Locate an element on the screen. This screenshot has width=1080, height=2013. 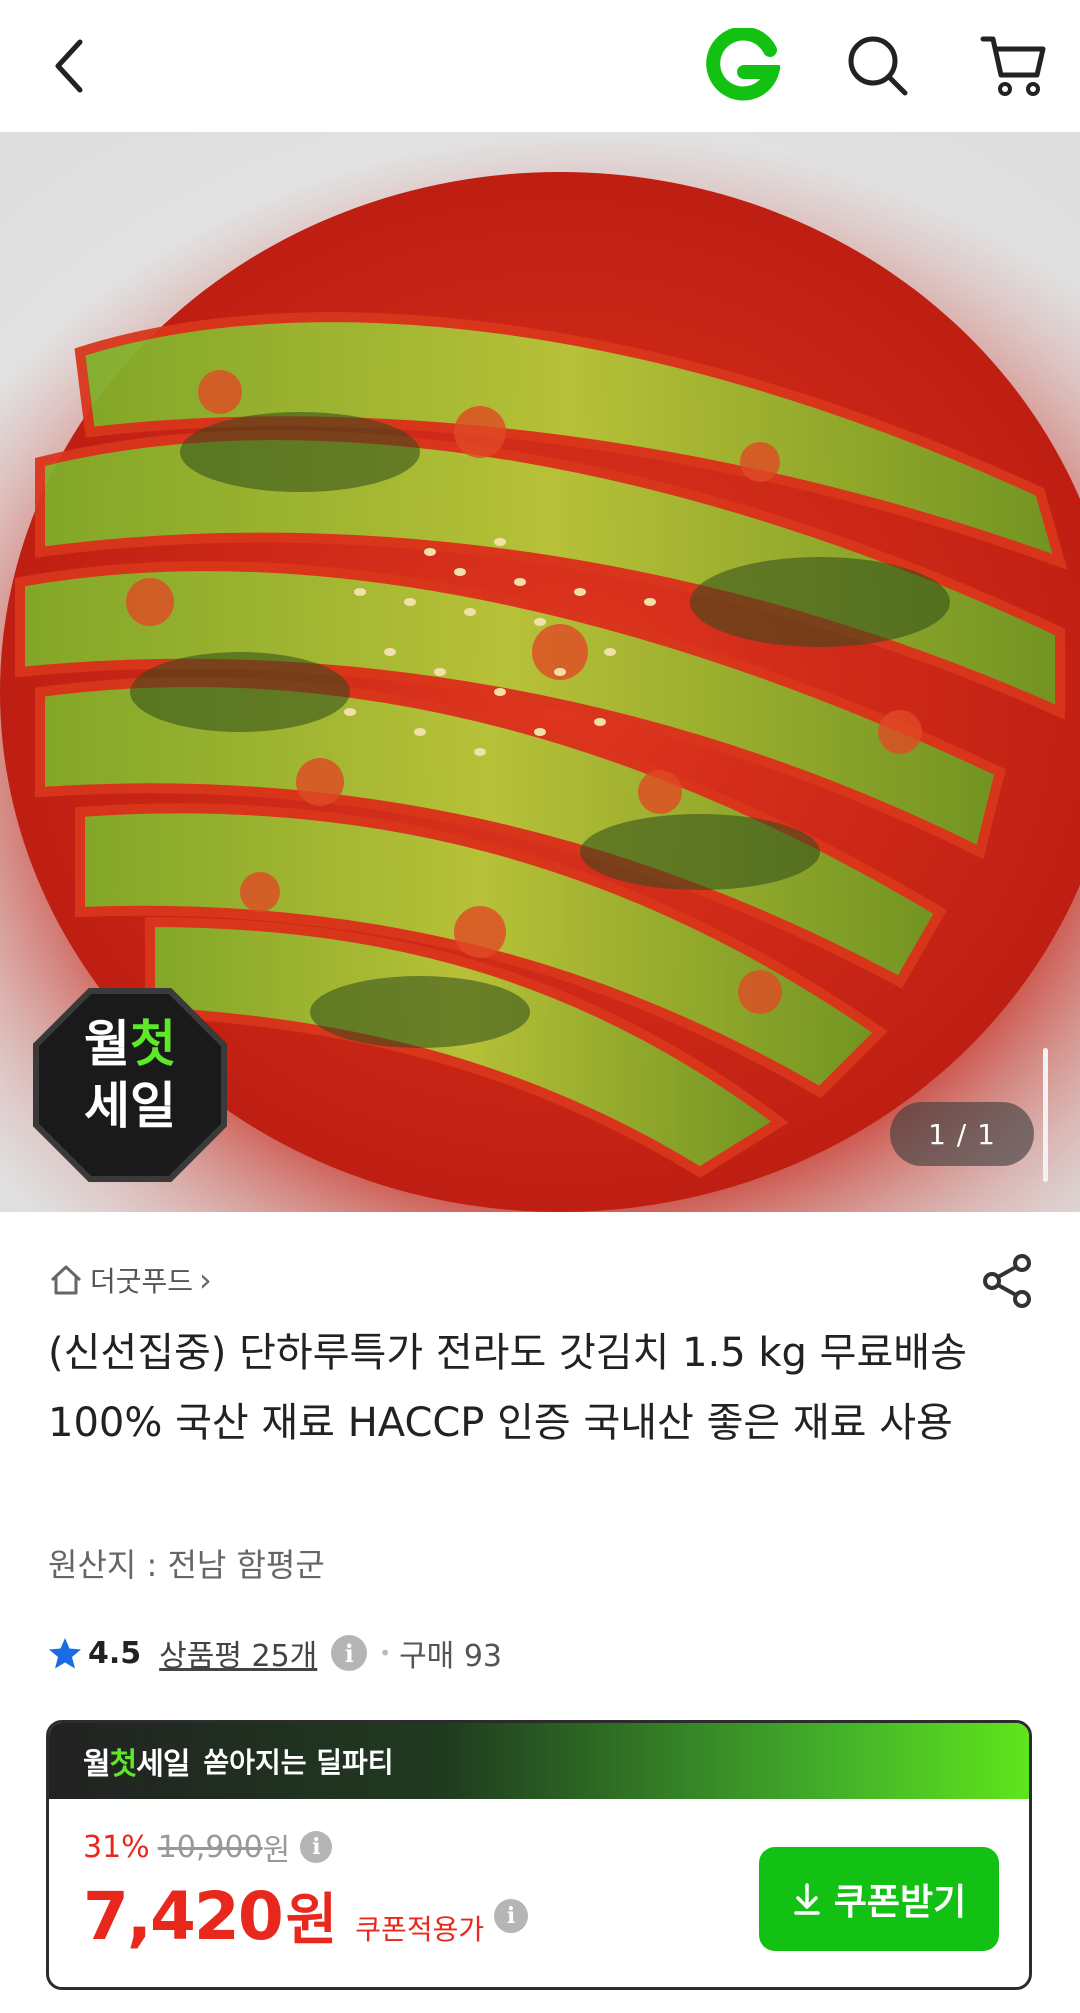
discount-row: 31% 10,900 원 i is located at coordinates (208, 1847).